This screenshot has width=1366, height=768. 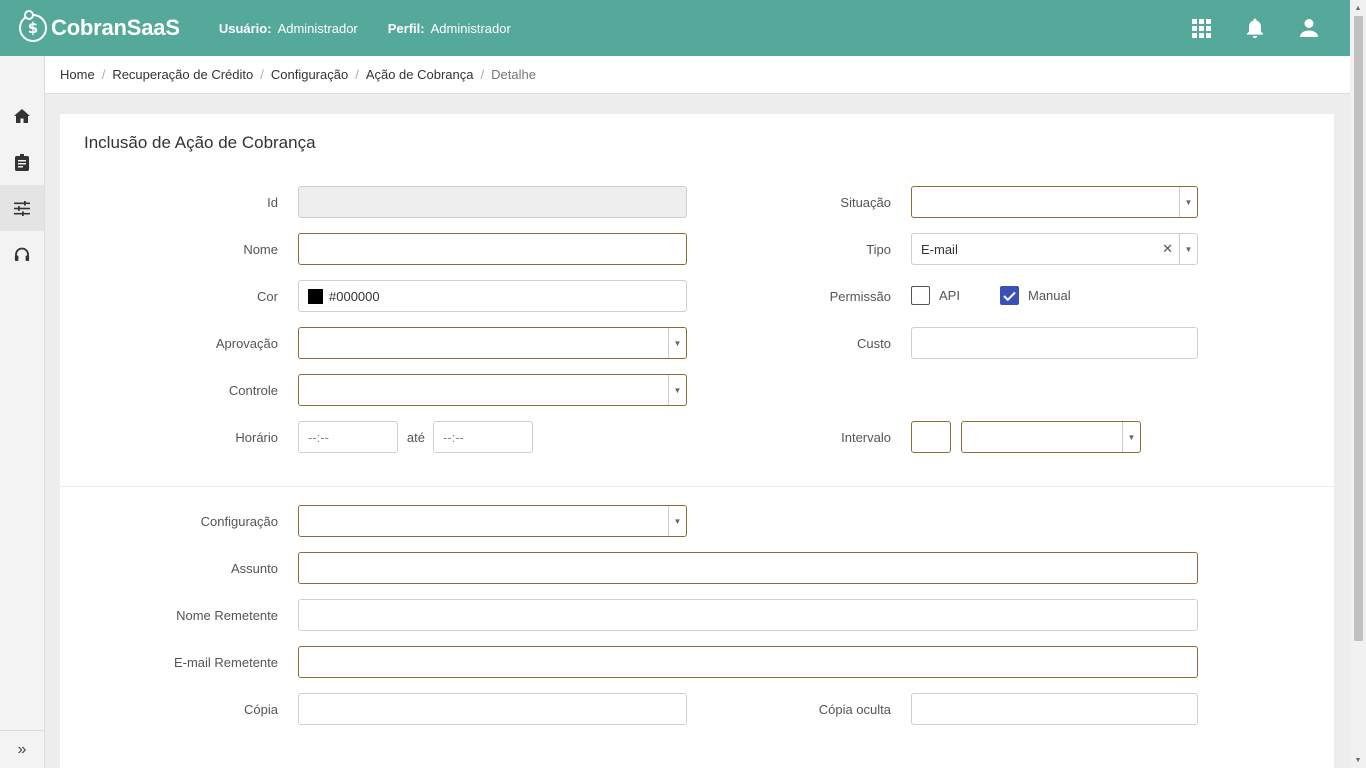 What do you see at coordinates (492, 202) in the screenshot?
I see `id-field` at bounding box center [492, 202].